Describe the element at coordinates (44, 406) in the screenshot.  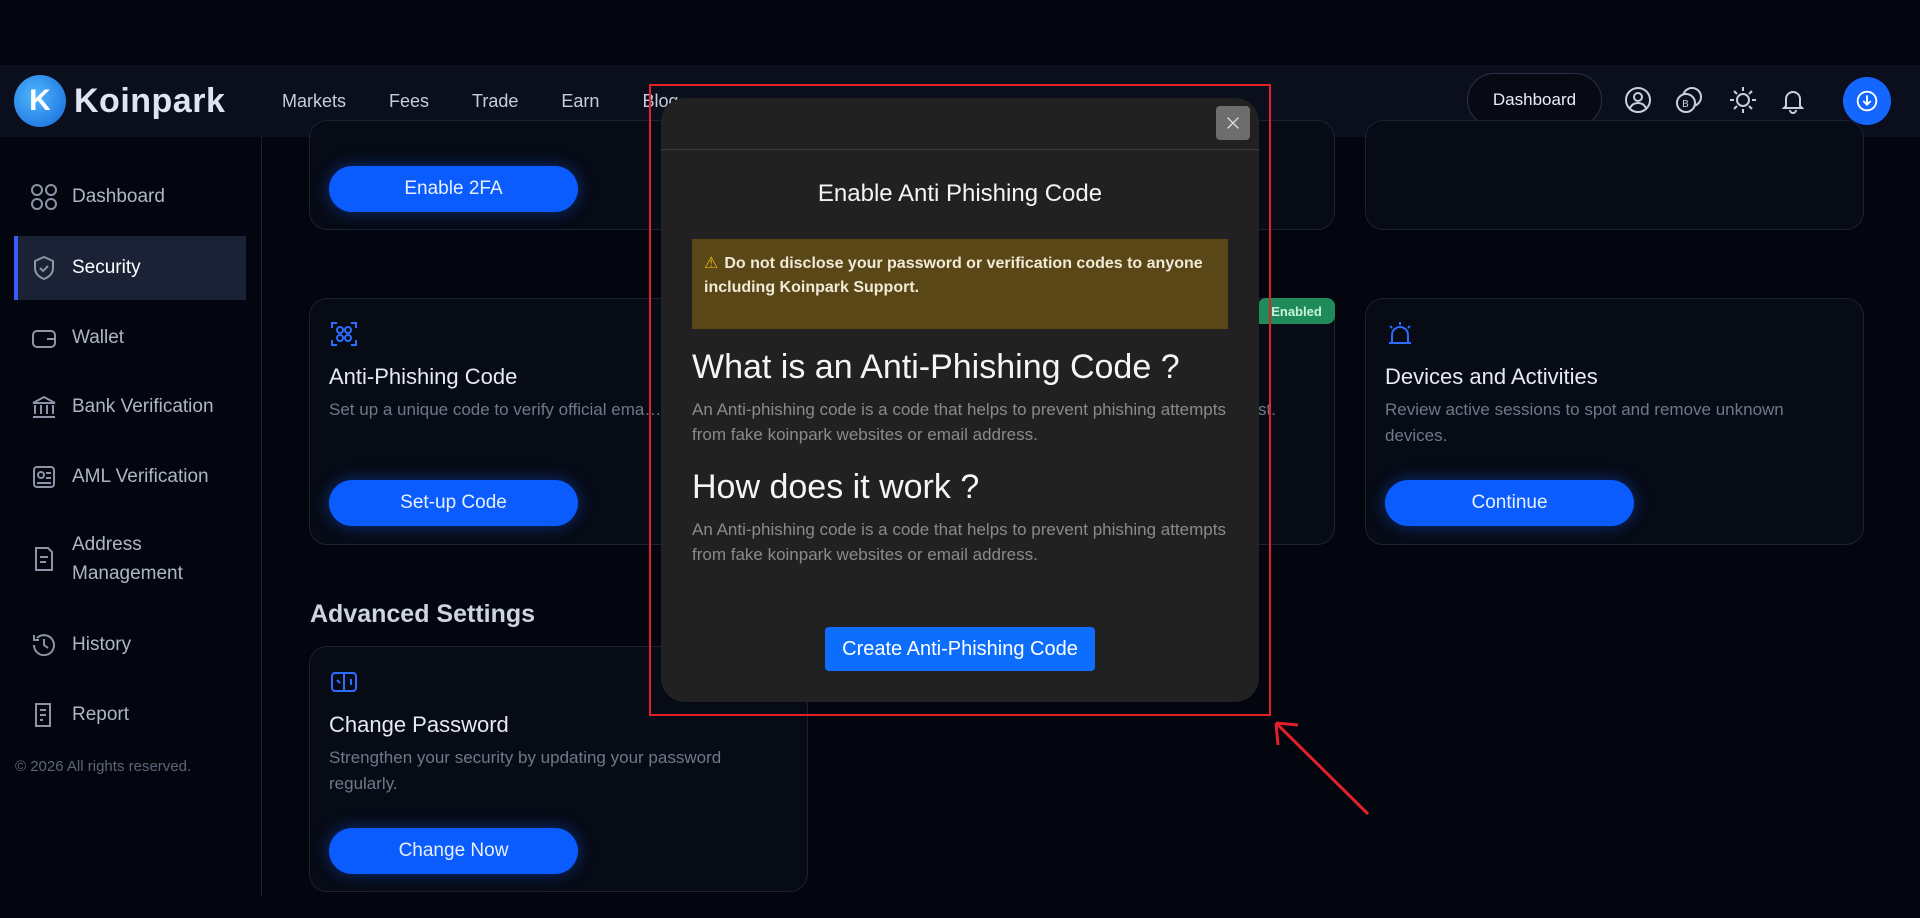
I see `bank-icon` at that location.